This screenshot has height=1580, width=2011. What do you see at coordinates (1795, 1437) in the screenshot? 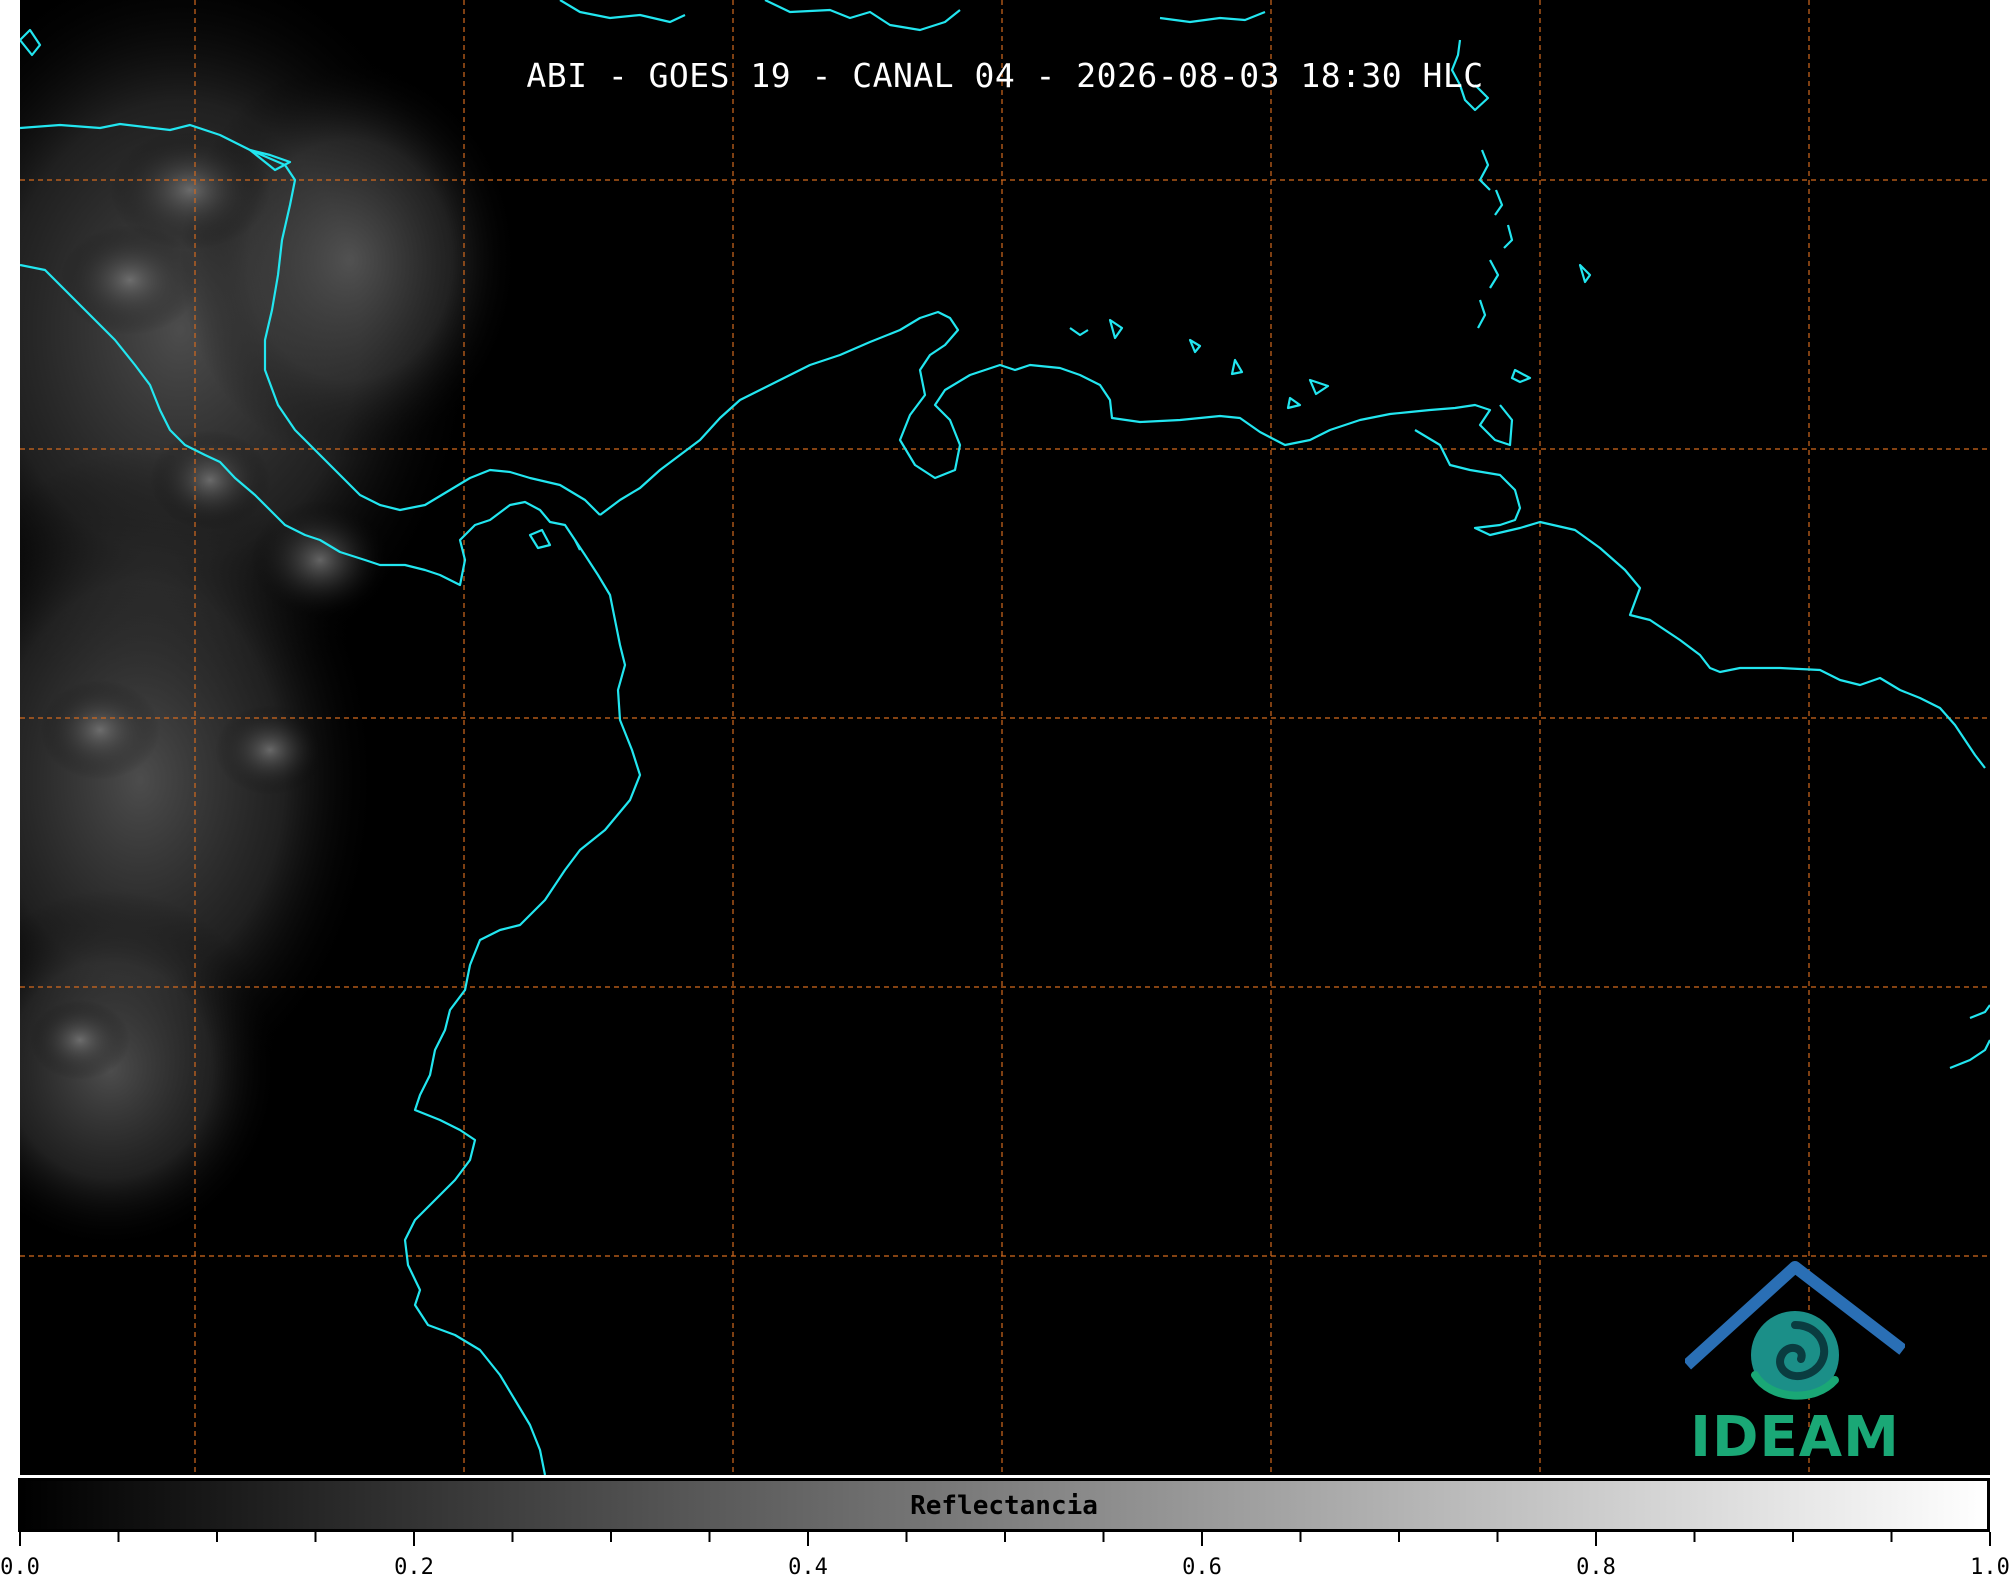
I see `ideam-logo-text: IDEAM` at bounding box center [1795, 1437].